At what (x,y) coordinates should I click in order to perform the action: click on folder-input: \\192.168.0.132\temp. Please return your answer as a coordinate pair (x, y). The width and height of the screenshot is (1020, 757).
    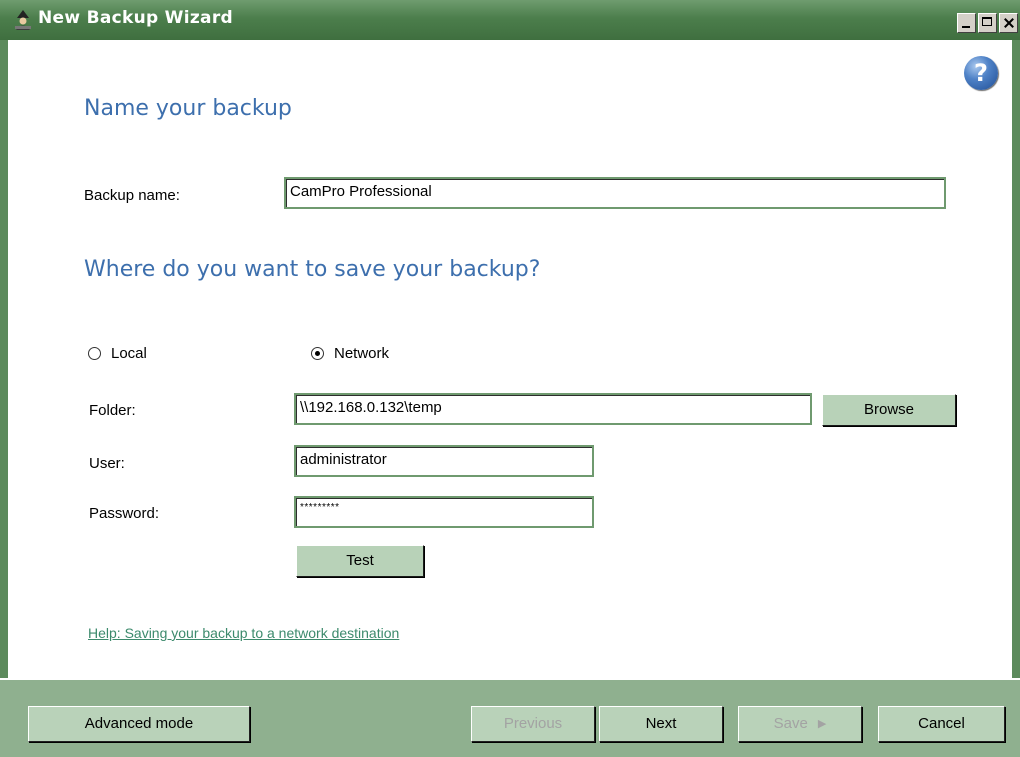
    Looking at the image, I should click on (553, 409).